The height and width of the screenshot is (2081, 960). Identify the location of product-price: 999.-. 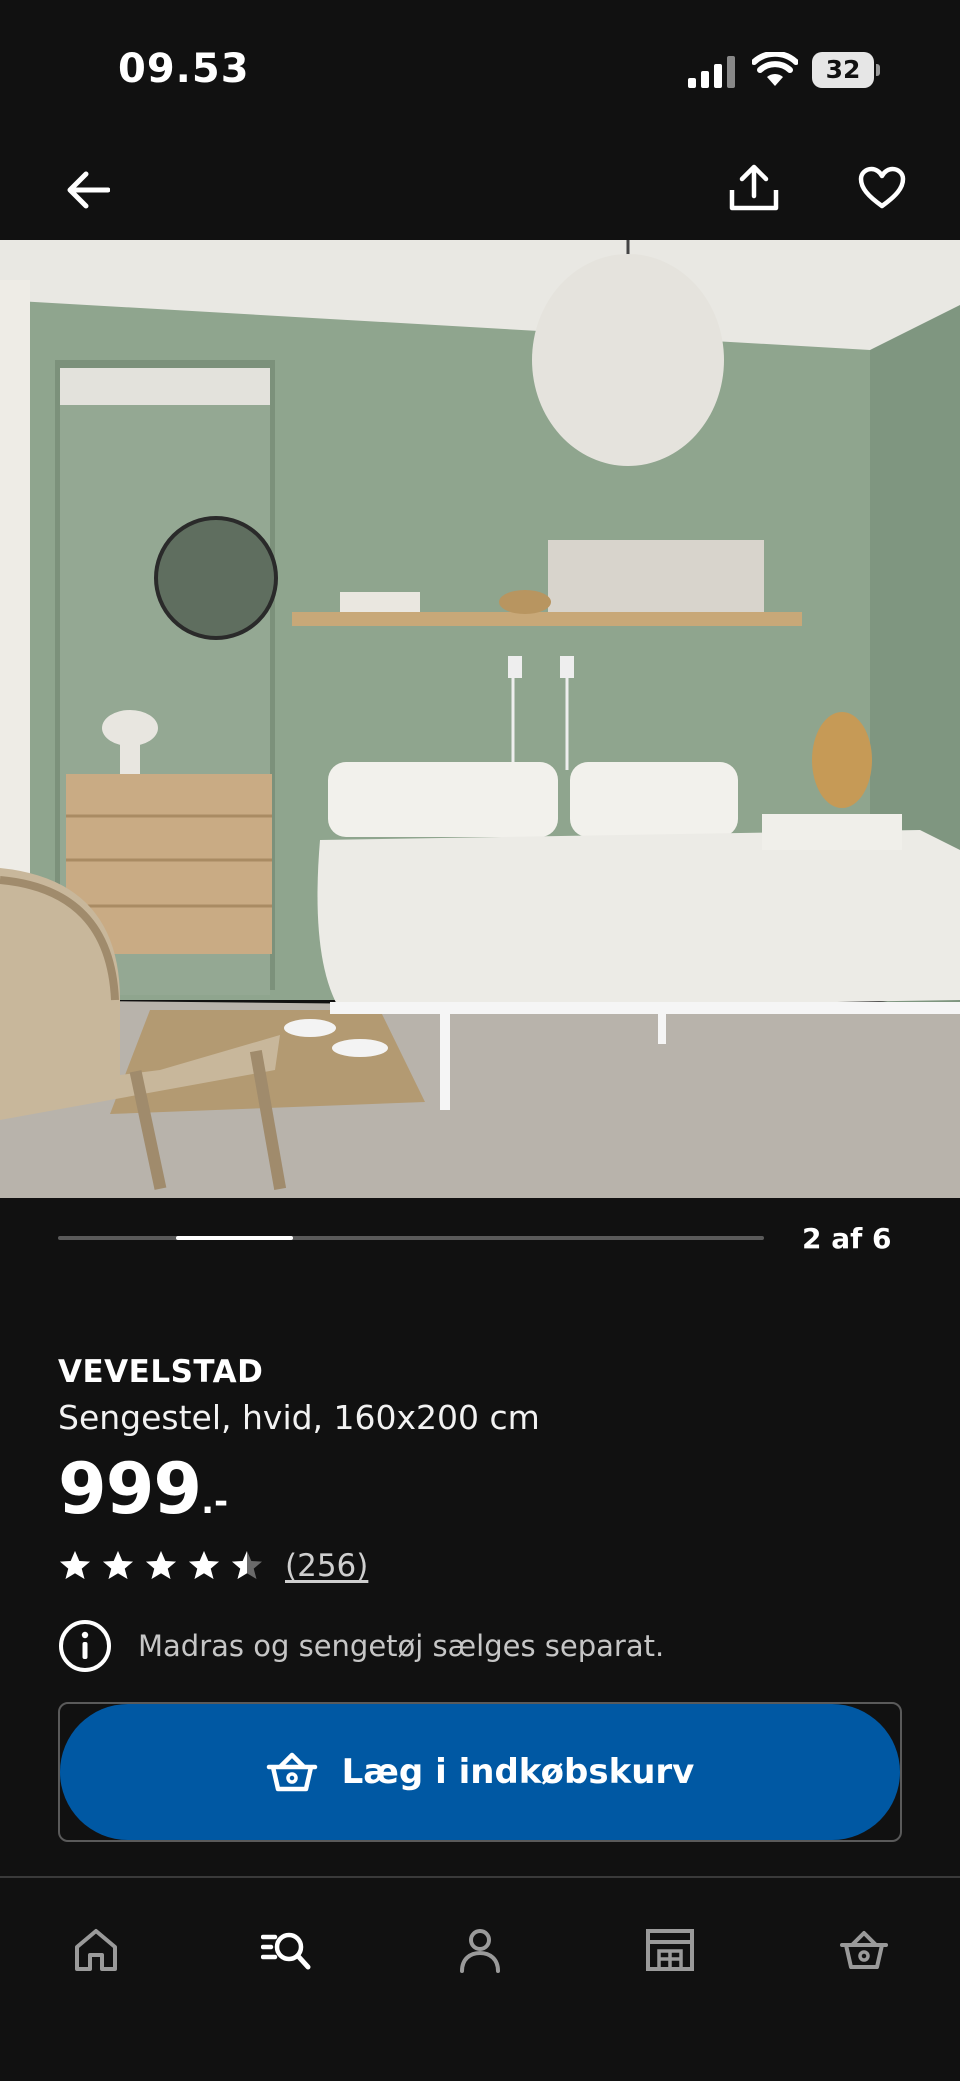
(143, 1489).